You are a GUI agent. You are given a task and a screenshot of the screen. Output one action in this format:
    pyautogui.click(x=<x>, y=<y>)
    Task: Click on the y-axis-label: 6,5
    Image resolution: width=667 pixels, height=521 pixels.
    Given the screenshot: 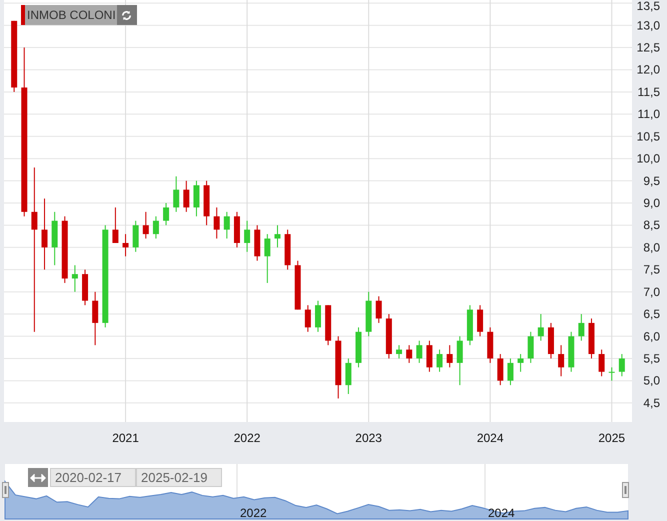 What is the action you would take?
    pyautogui.click(x=651, y=314)
    